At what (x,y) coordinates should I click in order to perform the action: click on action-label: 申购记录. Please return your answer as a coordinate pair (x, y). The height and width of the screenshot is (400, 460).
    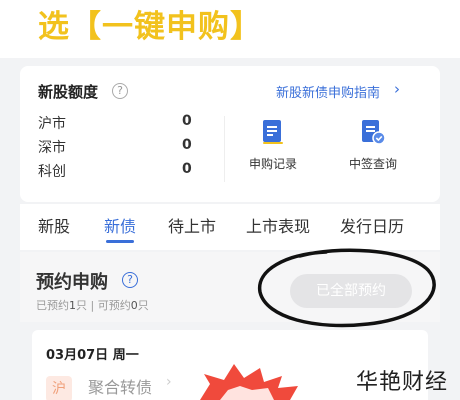
    Looking at the image, I should click on (272, 164).